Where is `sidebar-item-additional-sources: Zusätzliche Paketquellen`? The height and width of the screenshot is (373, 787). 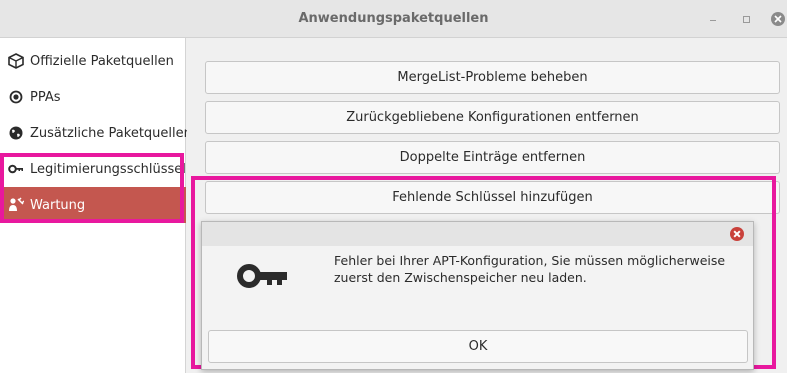 sidebar-item-additional-sources: Zusätzliche Paketquellen is located at coordinates (96, 133).